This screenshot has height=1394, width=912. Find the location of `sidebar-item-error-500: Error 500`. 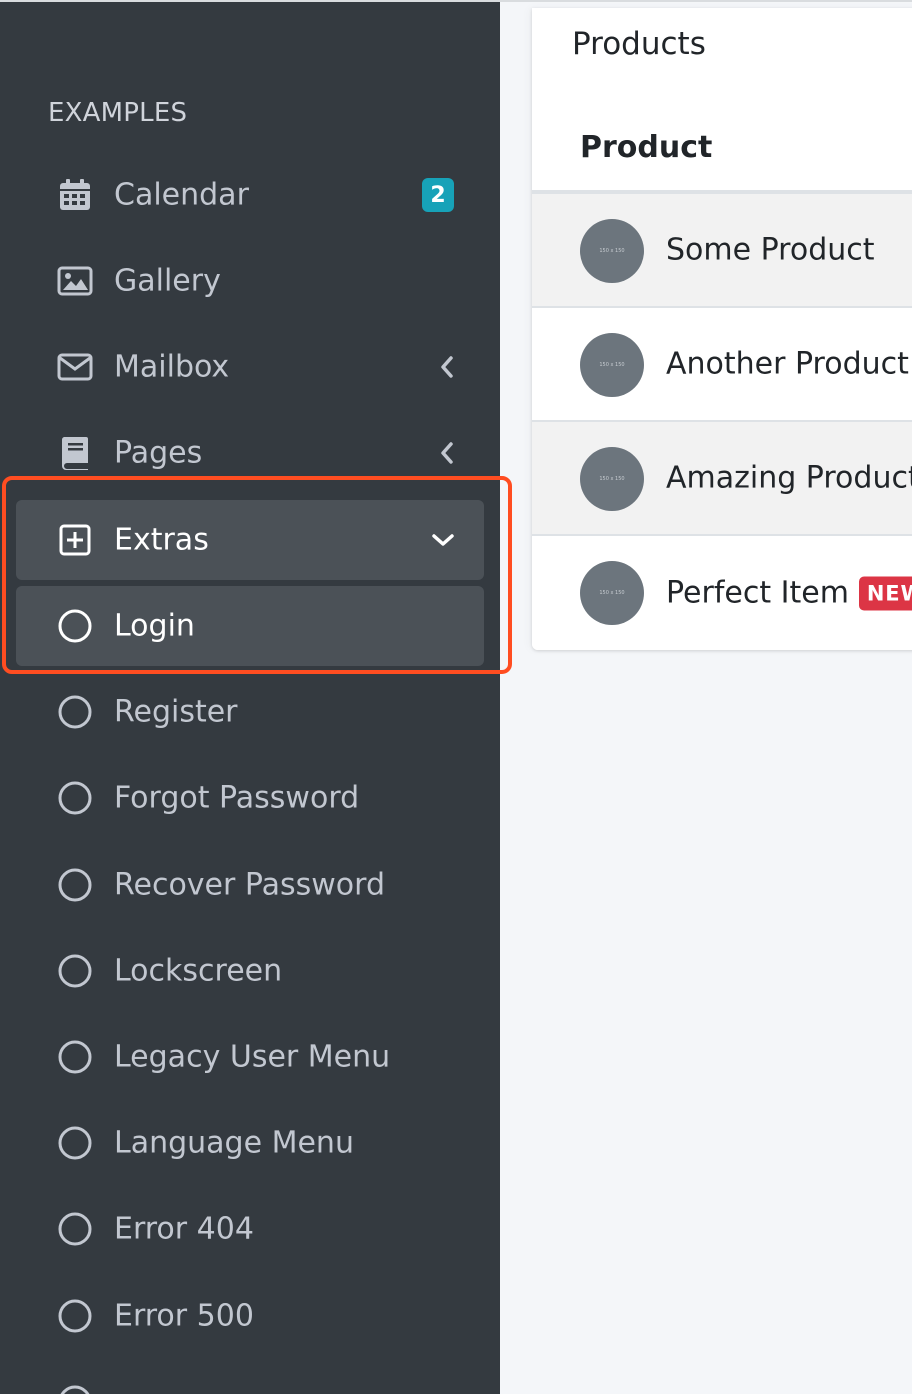

sidebar-item-error-500: Error 500 is located at coordinates (250, 1316).